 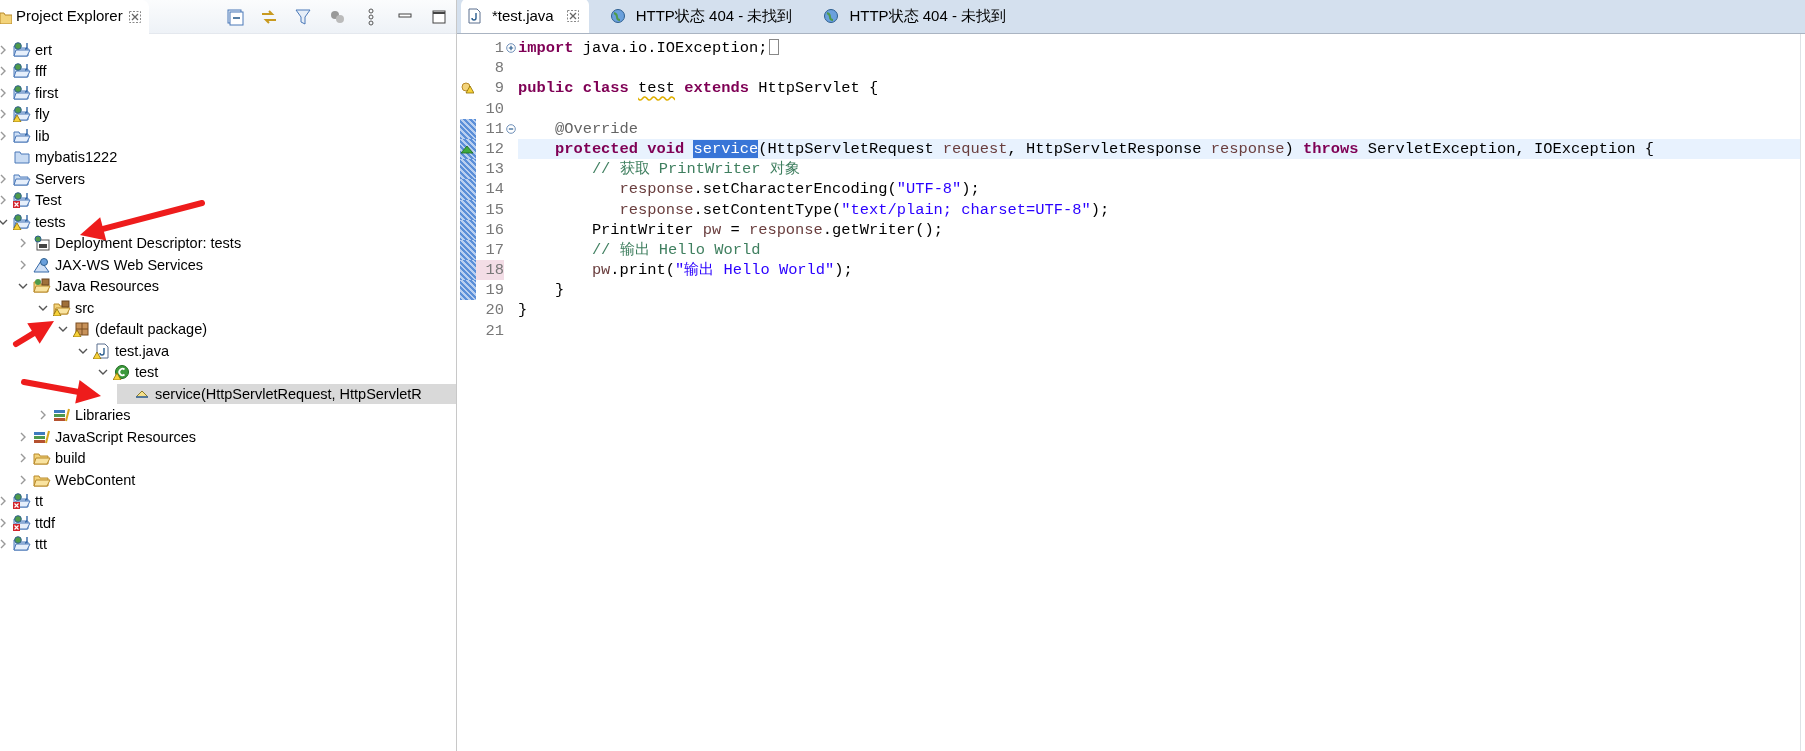 I want to click on tree-item: (default package), so click(x=256, y=329).